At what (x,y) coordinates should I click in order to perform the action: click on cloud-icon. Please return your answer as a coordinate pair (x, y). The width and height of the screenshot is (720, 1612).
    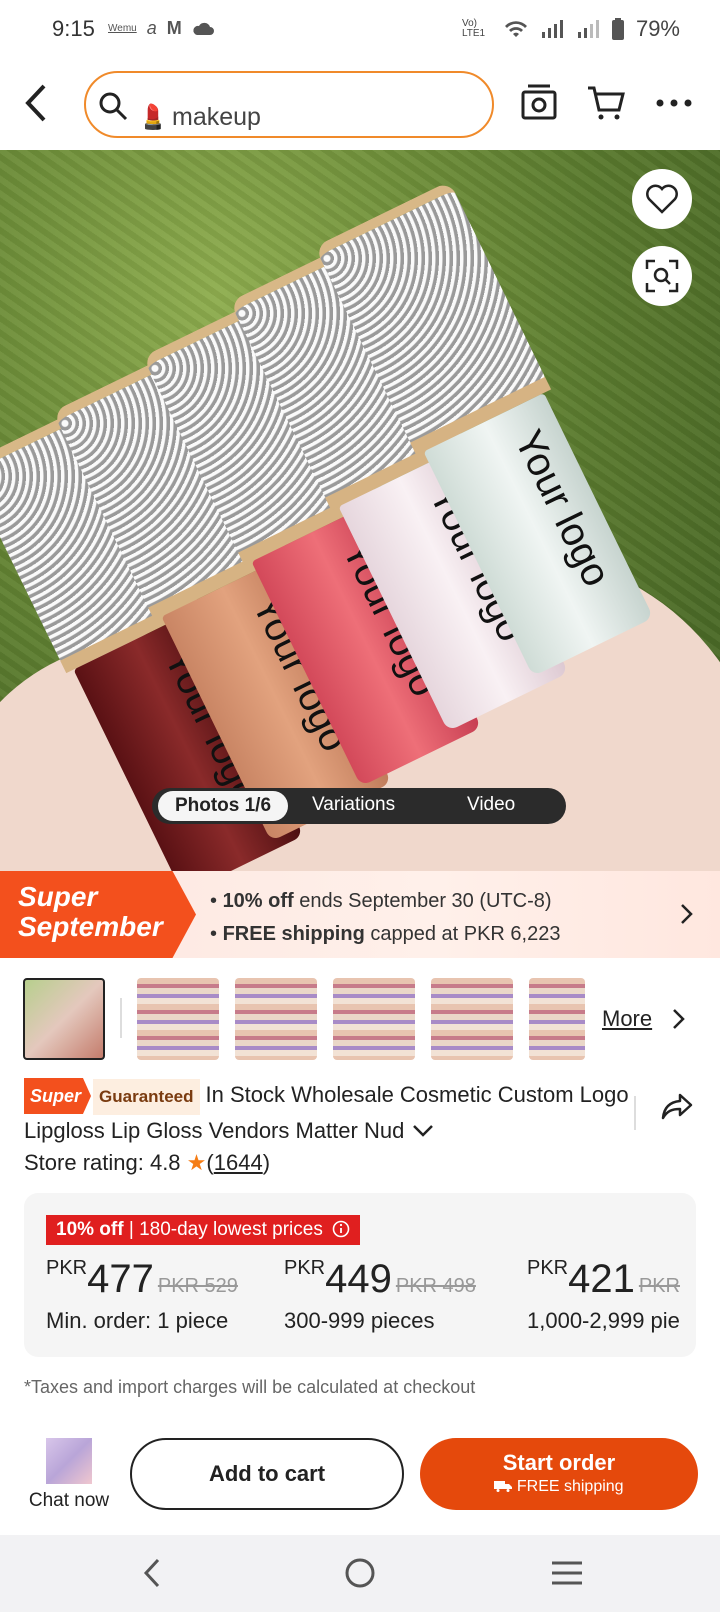
    Looking at the image, I should click on (203, 28).